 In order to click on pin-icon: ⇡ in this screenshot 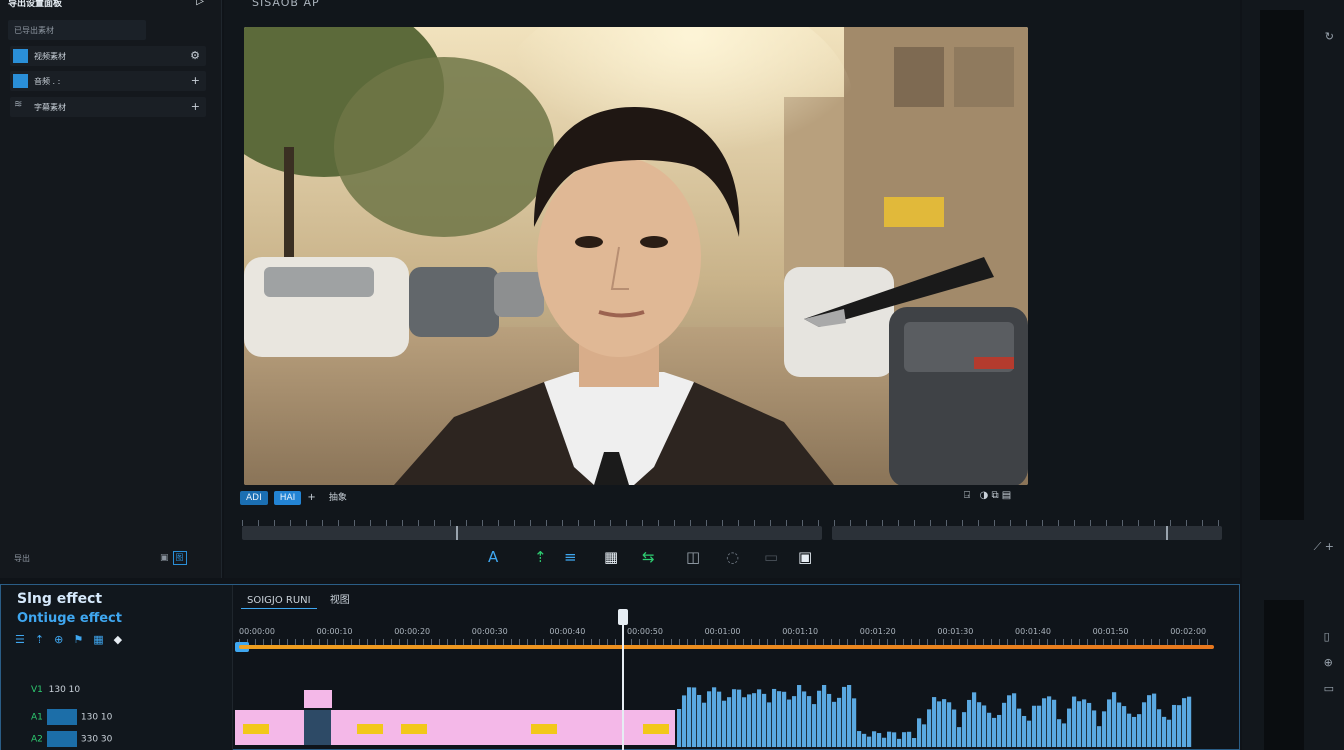, I will do `click(39, 639)`.